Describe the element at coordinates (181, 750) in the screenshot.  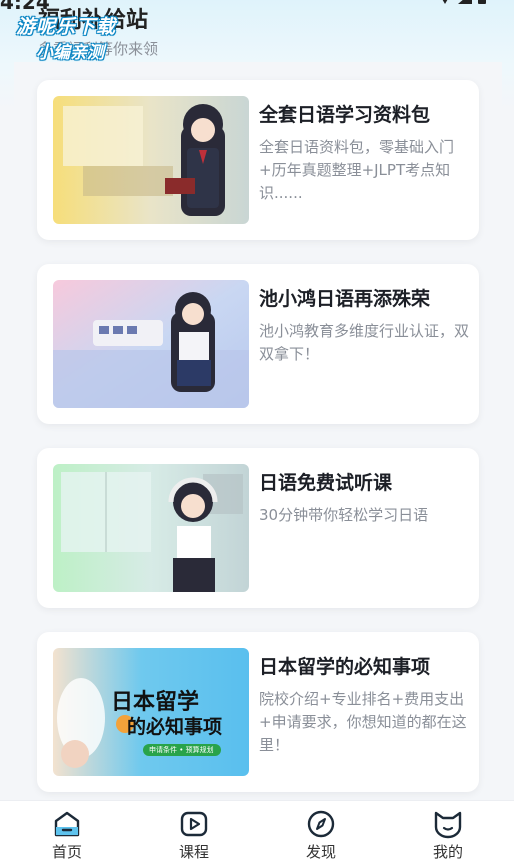
I see `banner-tag: 申请条件 • 预算规划` at that location.